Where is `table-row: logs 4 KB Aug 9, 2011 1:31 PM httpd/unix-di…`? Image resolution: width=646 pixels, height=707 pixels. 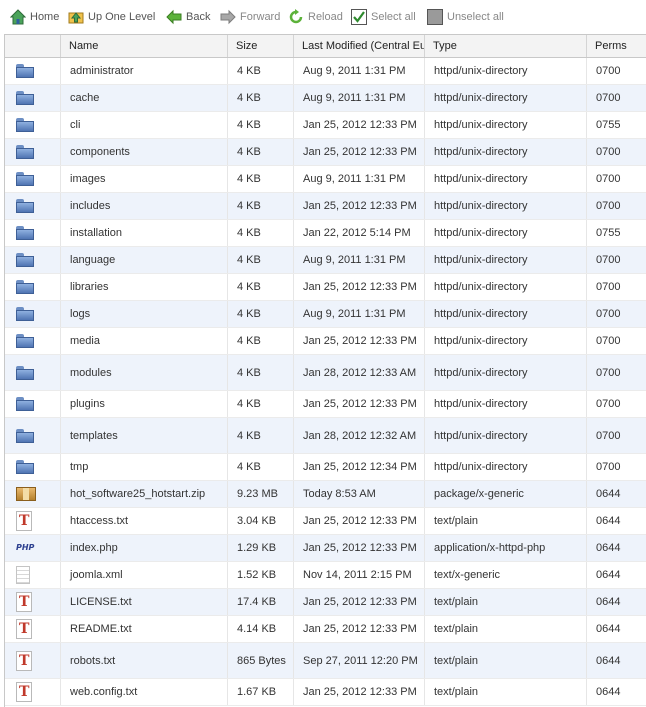 table-row: logs 4 KB Aug 9, 2011 1:31 PM httpd/unix-di… is located at coordinates (325, 314).